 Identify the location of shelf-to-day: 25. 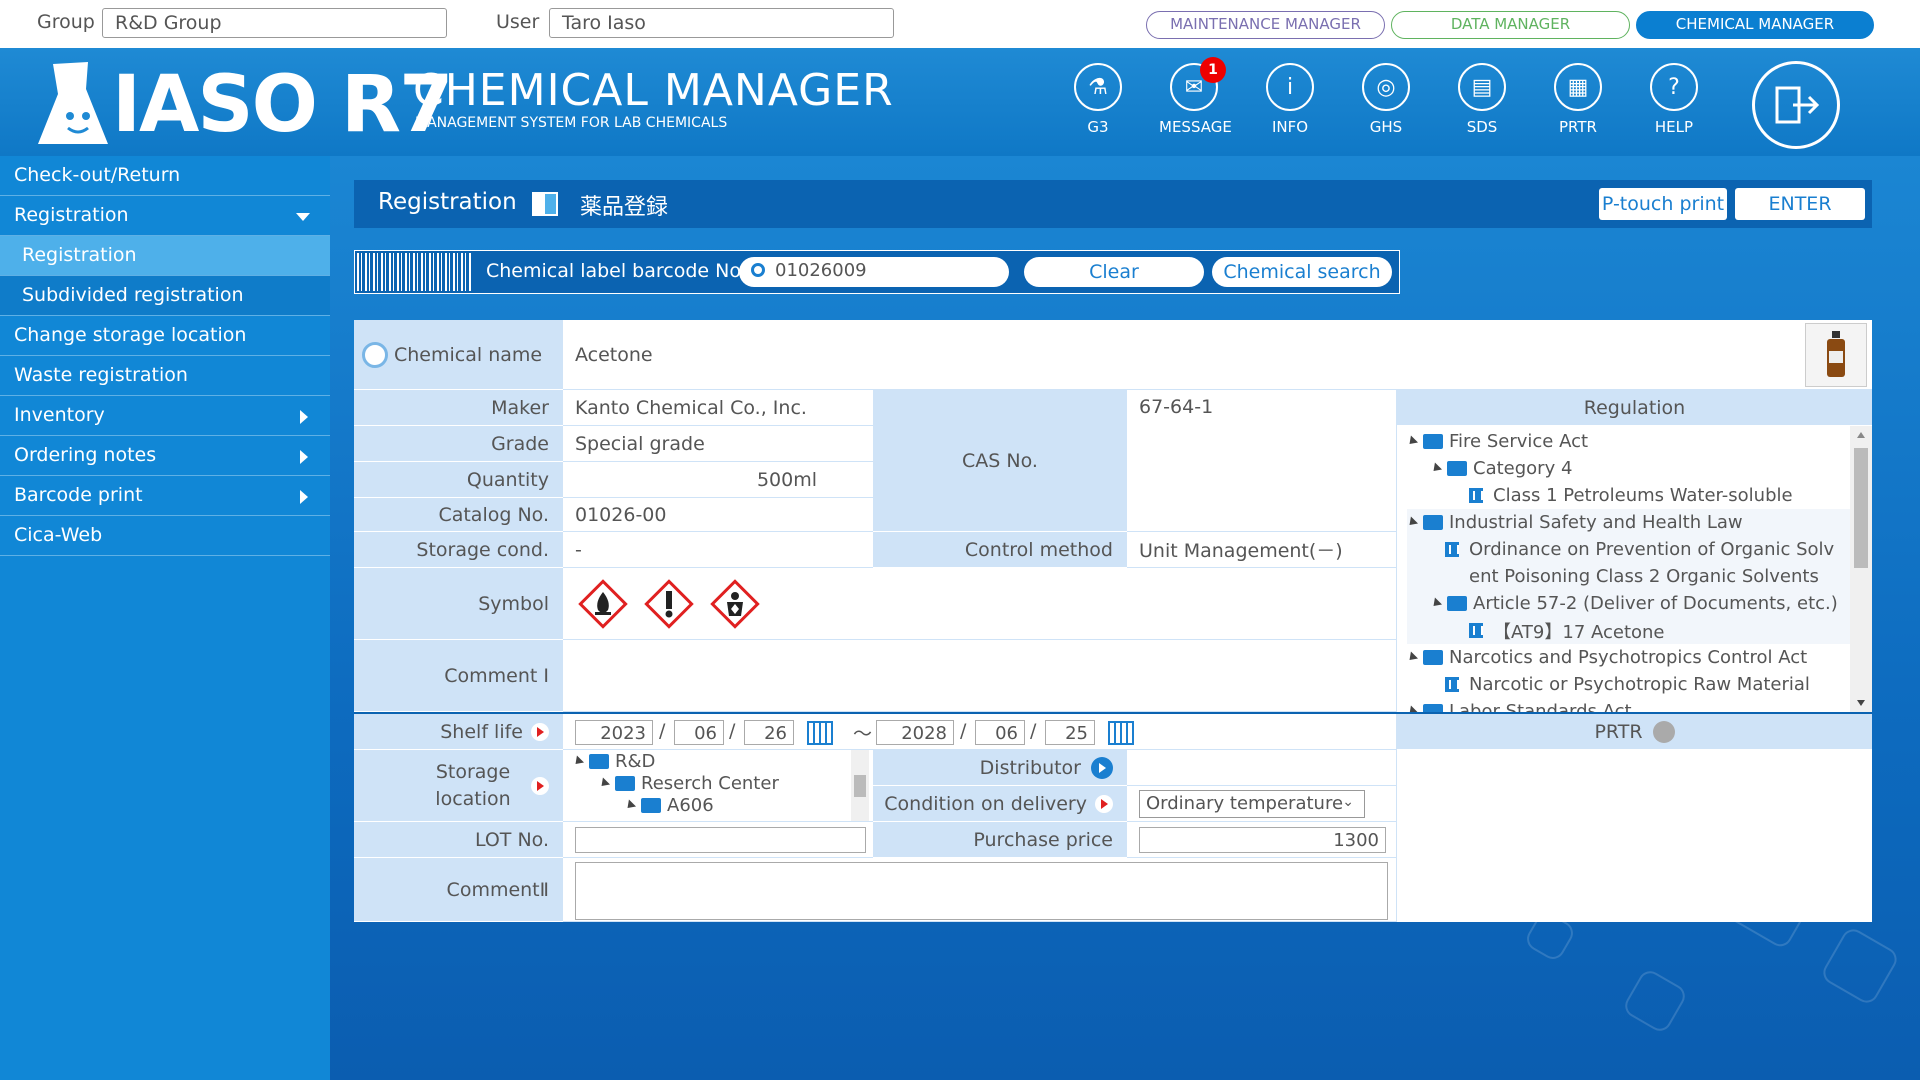
(1070, 732).